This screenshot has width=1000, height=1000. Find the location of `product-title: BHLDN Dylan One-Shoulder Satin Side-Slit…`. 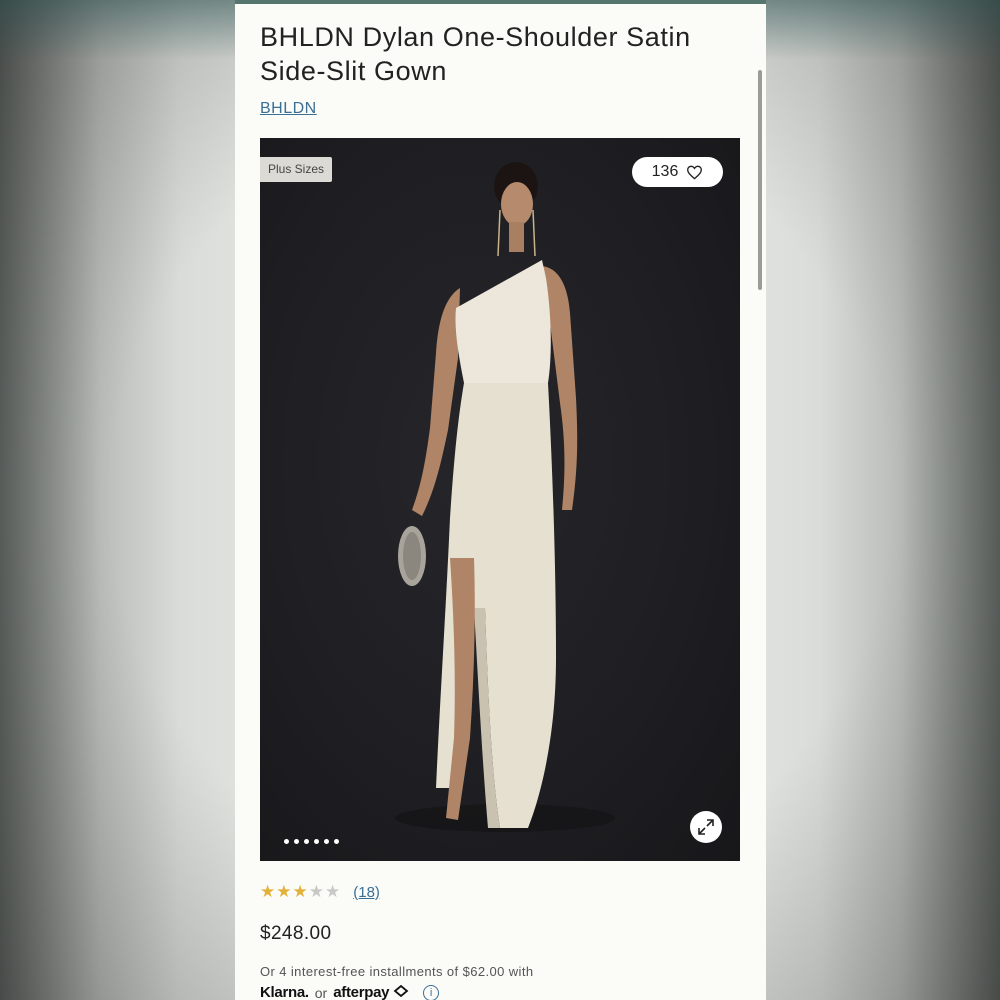

product-title: BHLDN Dylan One-Shoulder Satin Side-Slit… is located at coordinates (475, 54).